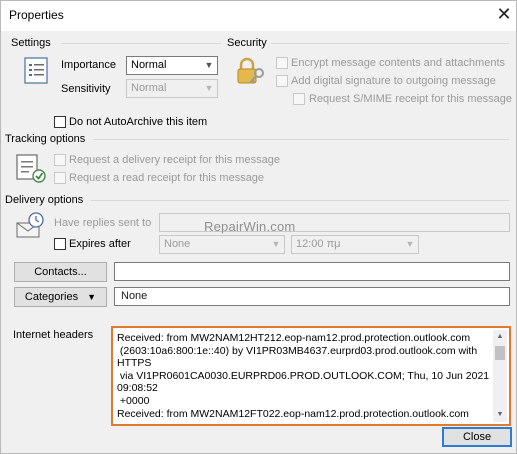  Describe the element at coordinates (398, 63) in the screenshot. I see `encrypt-label: Encrypt message contents and attachments` at that location.